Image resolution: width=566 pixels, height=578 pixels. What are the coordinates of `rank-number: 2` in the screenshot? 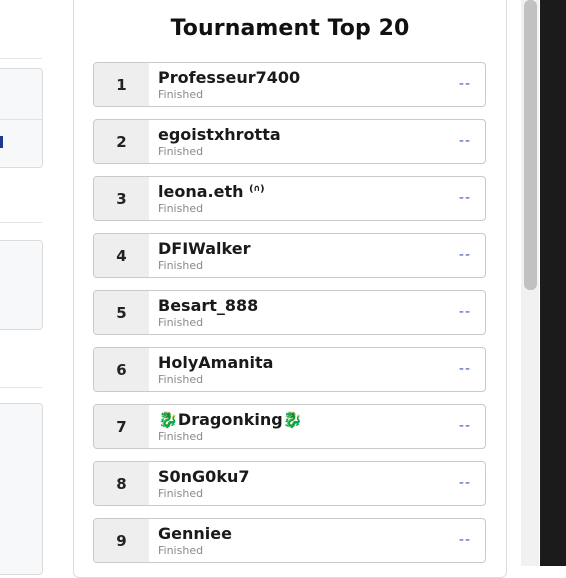 It's located at (121, 141).